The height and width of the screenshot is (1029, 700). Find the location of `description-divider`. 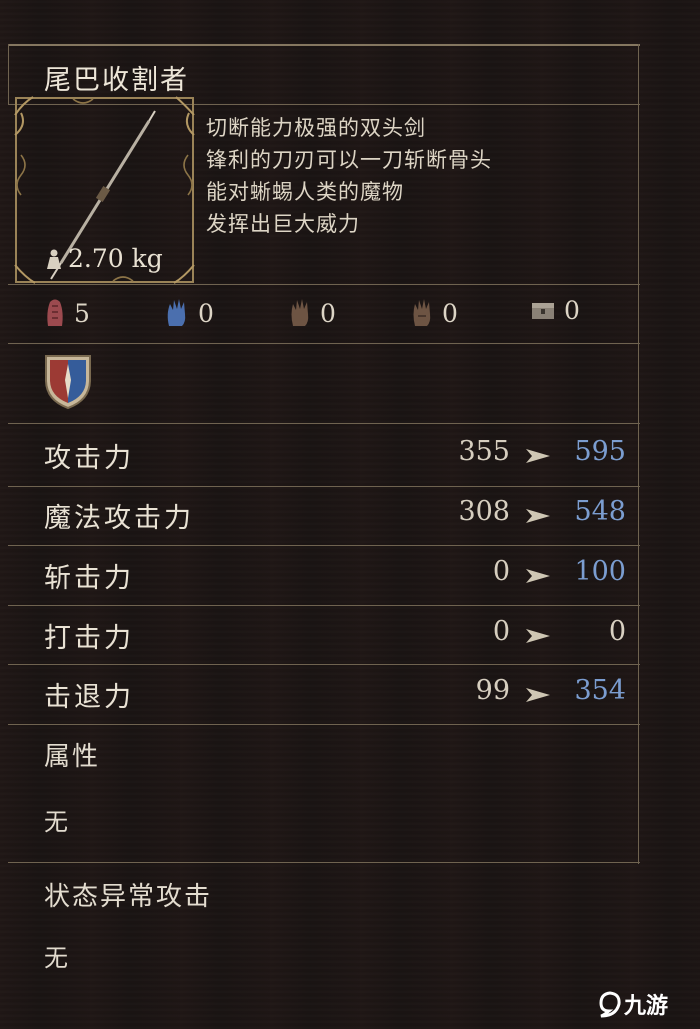

description-divider is located at coordinates (324, 284).